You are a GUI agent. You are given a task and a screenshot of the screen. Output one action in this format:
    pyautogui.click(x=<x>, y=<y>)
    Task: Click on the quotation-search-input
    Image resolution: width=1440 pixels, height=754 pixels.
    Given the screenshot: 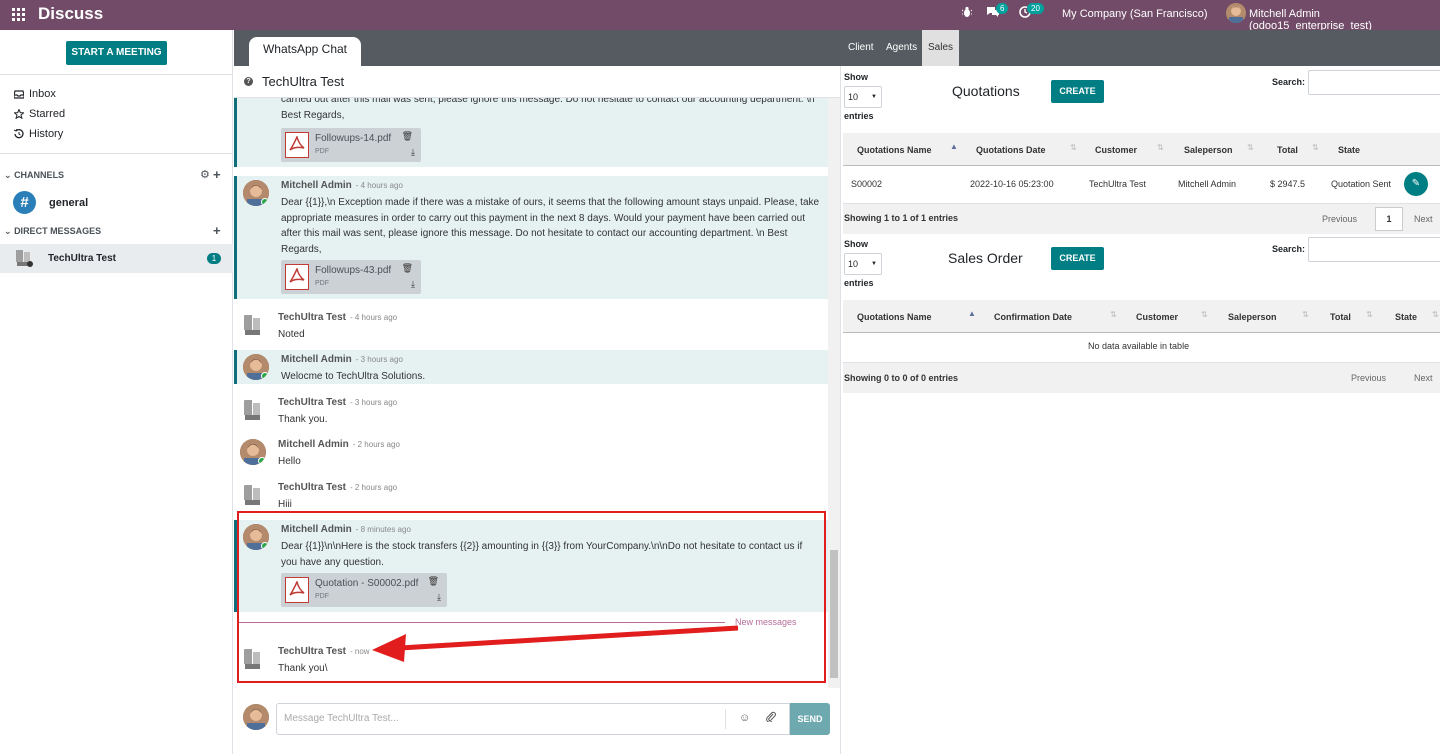 What is the action you would take?
    pyautogui.click(x=1374, y=82)
    